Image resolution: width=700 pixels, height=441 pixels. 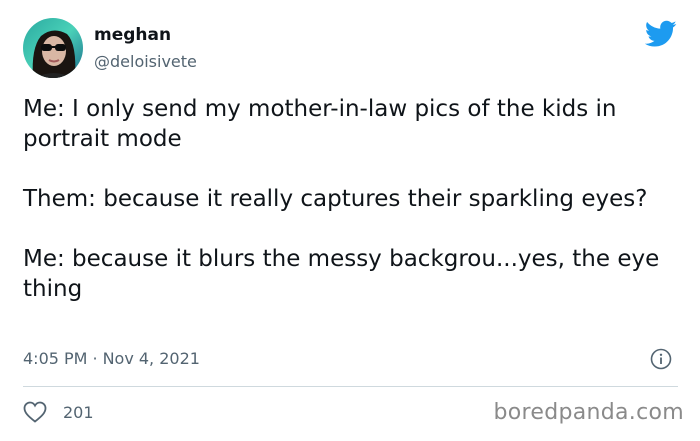 I want to click on info-icon, so click(x=661, y=359).